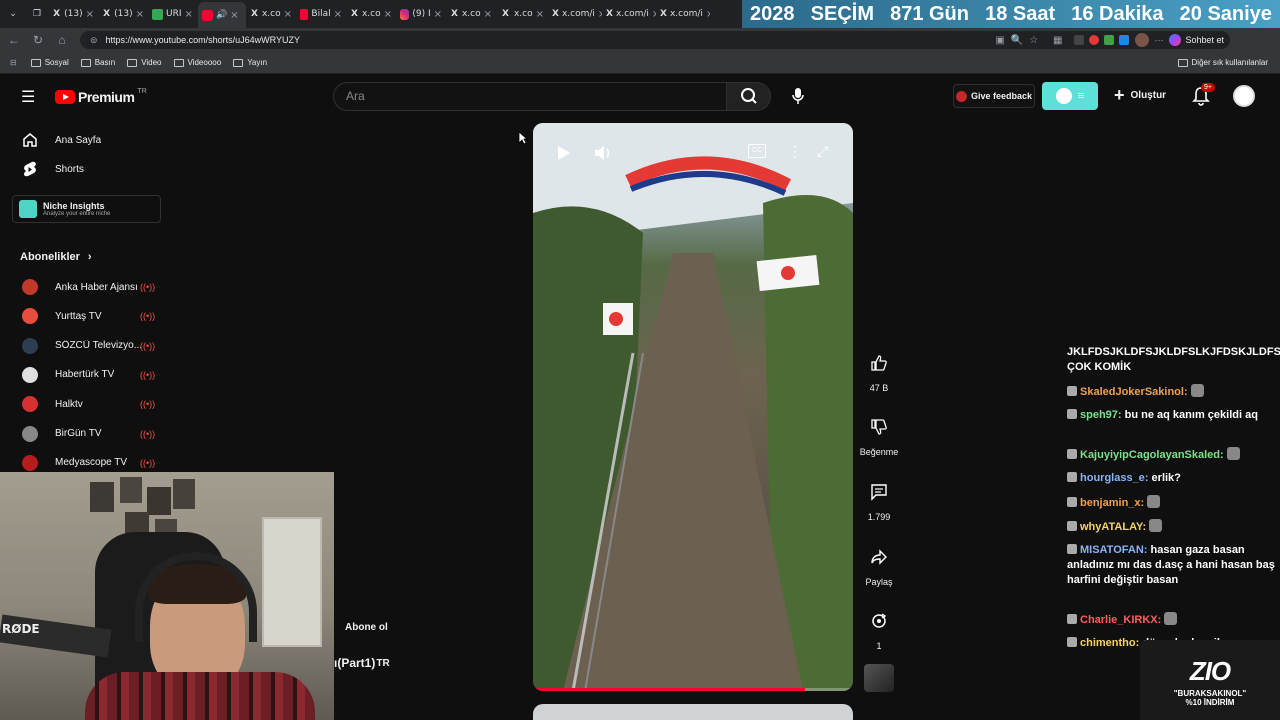  Describe the element at coordinates (86, 209) in the screenshot. I see `niche-insights-widget: Niche Insights Analyze your entire niche` at that location.